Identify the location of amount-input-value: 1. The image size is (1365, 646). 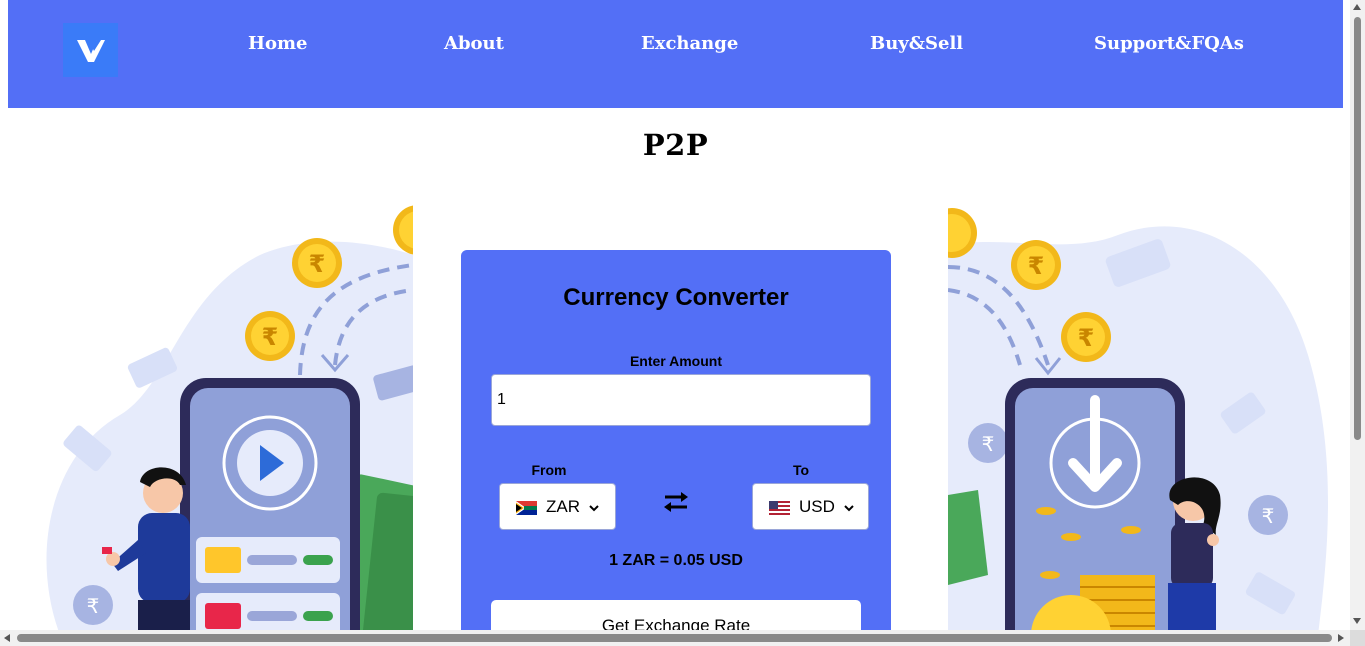
(501, 399).